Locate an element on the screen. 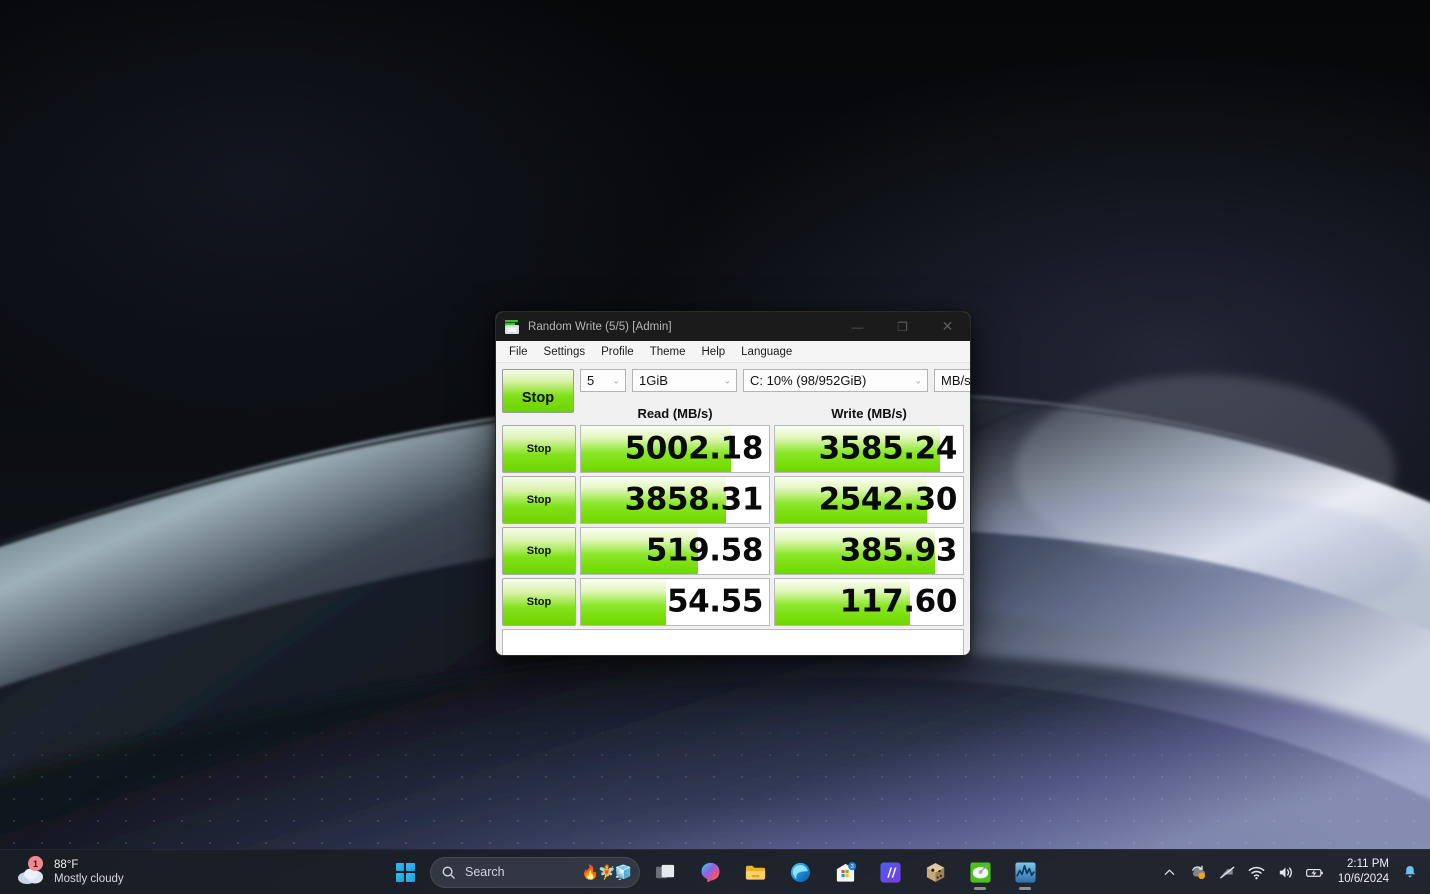  maximize-button: ❐ is located at coordinates (902, 326).